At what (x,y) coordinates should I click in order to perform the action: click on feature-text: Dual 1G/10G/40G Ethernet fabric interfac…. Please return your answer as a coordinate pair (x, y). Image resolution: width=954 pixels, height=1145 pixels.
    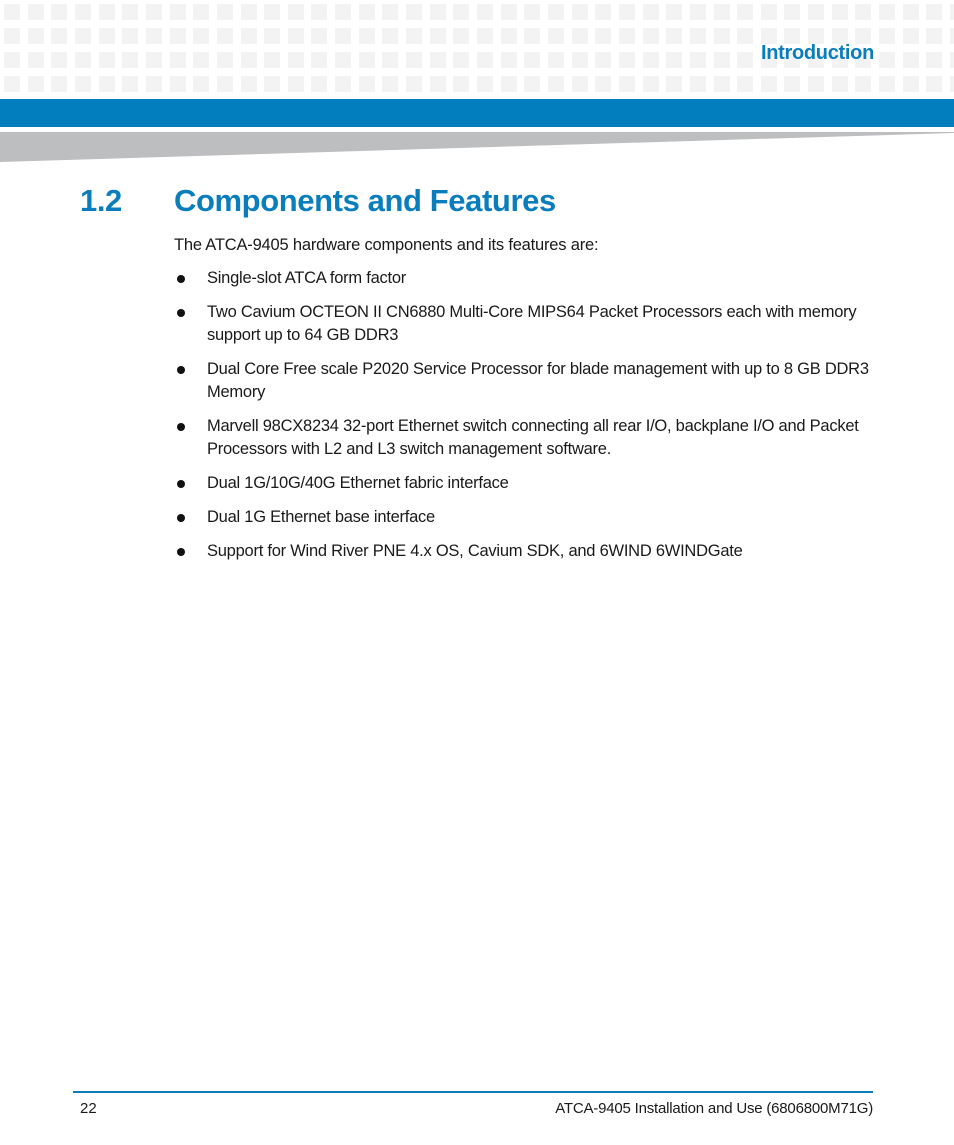
    Looking at the image, I should click on (358, 483).